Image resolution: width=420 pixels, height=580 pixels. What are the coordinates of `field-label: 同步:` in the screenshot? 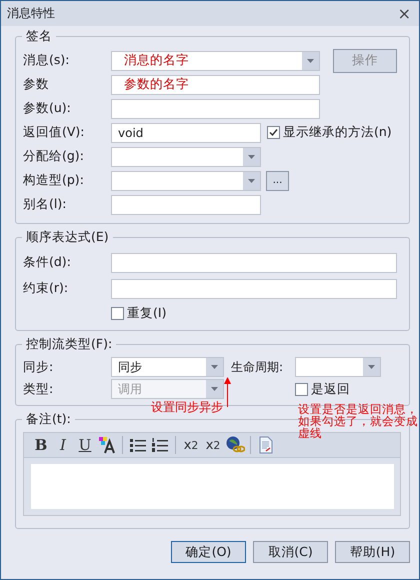 It's located at (38, 367).